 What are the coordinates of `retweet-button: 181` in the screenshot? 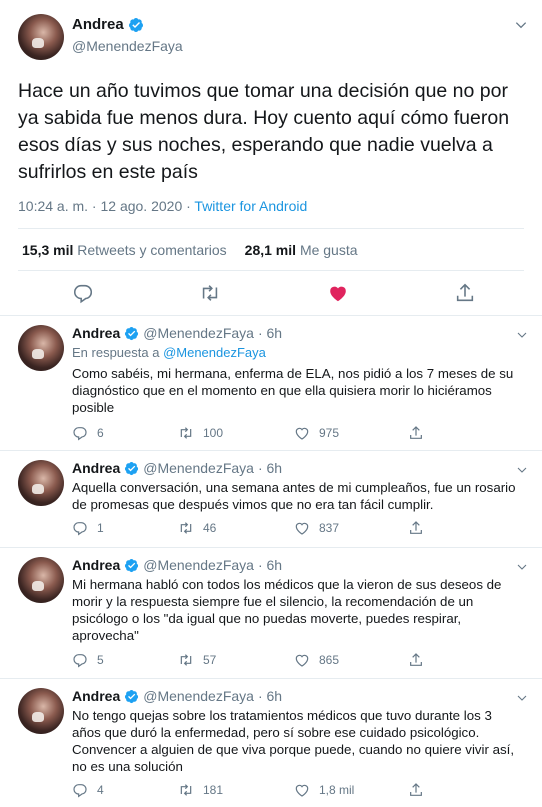 It's located at (200, 790).